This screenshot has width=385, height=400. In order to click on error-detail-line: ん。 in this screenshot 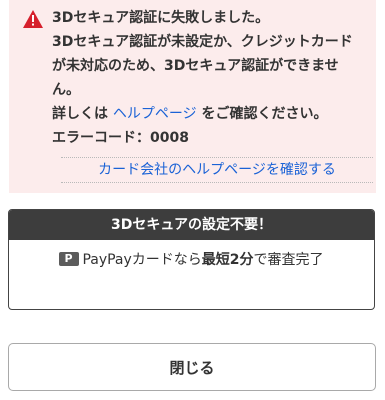, I will do `click(66, 90)`.